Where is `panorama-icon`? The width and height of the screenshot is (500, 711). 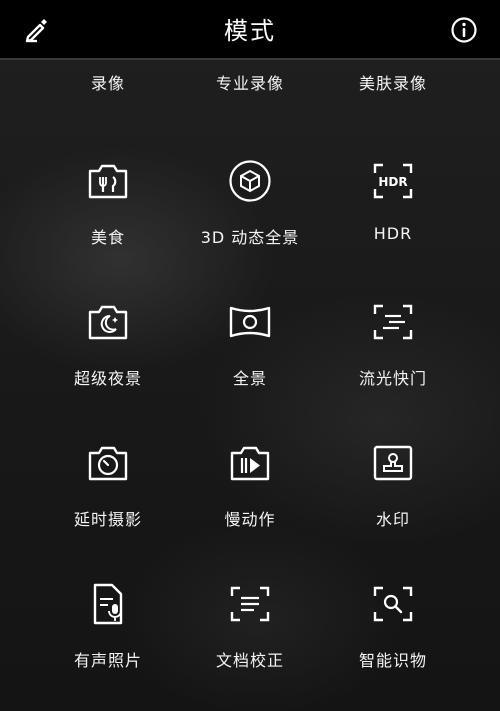
panorama-icon is located at coordinates (250, 322).